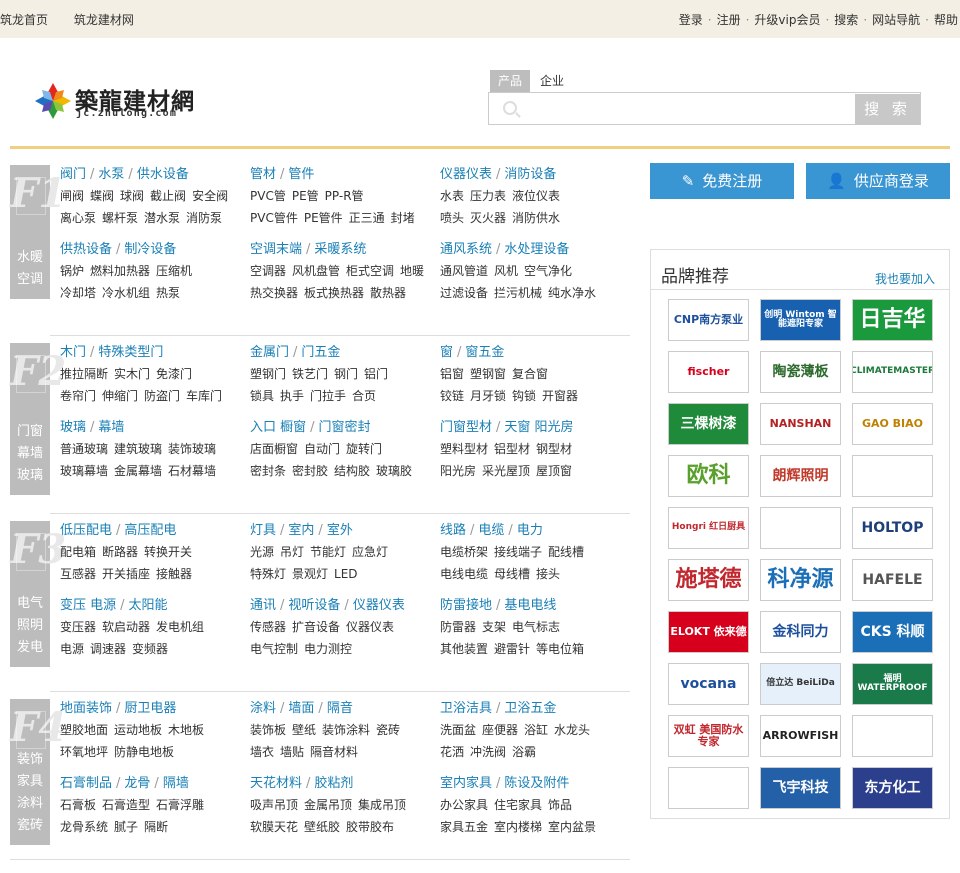  Describe the element at coordinates (494, 627) in the screenshot. I see `subcategory-link: 支架` at that location.